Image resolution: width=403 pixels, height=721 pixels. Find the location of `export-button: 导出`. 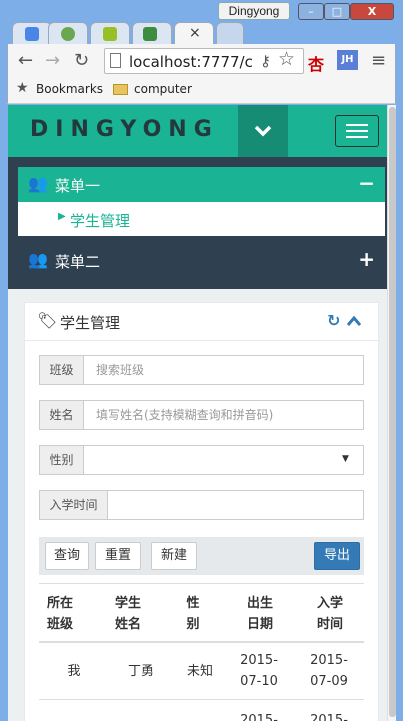

export-button: 导出 is located at coordinates (337, 556).